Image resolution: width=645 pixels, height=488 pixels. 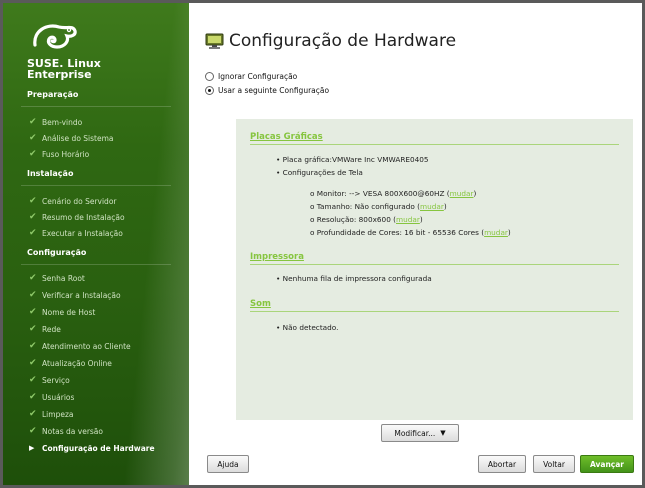 I want to click on radio-ignore-config: Ignorar Configuração, so click(x=251, y=76).